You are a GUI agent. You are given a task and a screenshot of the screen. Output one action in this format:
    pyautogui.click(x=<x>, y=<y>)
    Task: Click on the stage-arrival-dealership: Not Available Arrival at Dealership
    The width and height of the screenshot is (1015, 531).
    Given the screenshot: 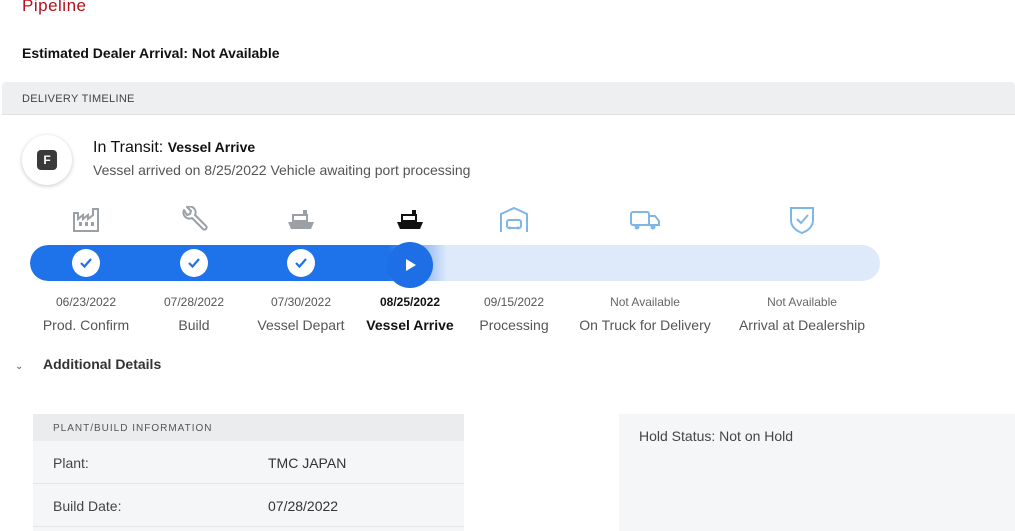 What is the action you would take?
    pyautogui.click(x=802, y=268)
    